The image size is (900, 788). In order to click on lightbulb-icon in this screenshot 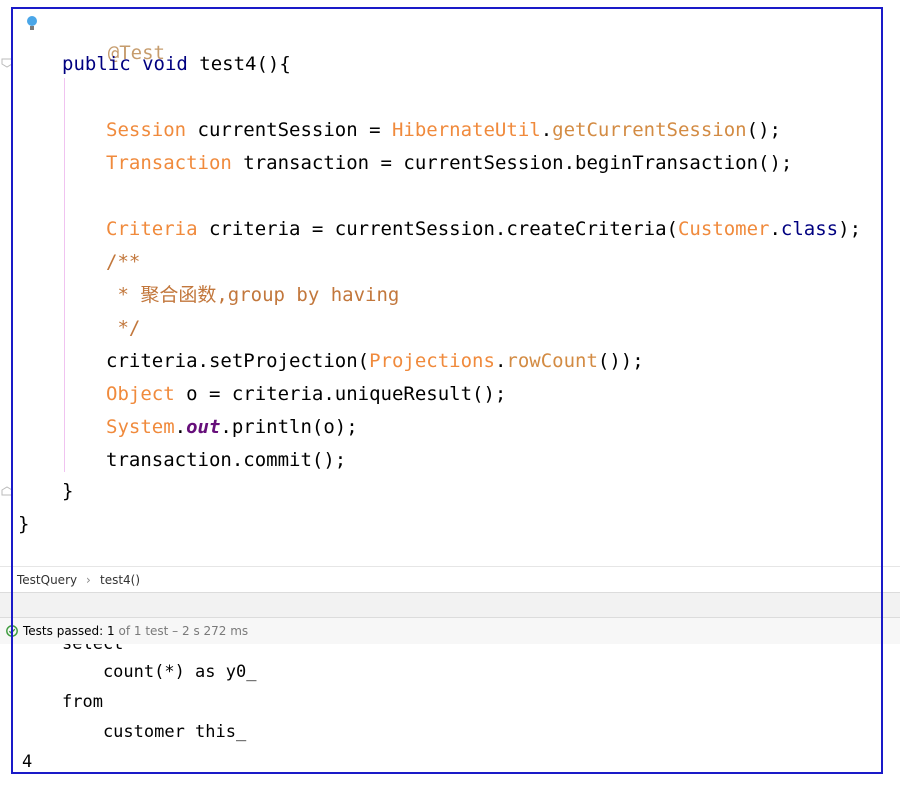, I will do `click(32, 24)`.